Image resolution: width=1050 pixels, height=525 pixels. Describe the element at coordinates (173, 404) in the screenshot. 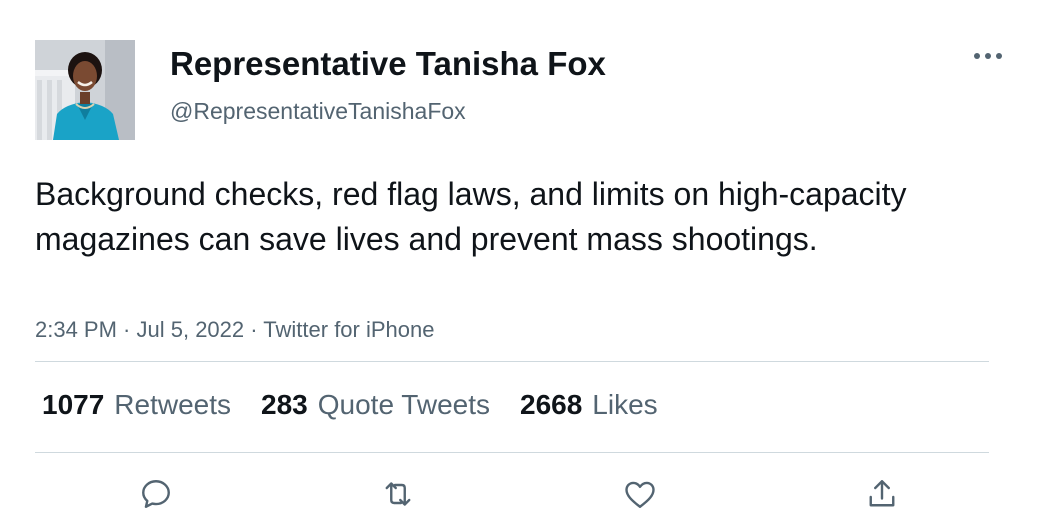

I see `retweets-label: Retweets` at that location.